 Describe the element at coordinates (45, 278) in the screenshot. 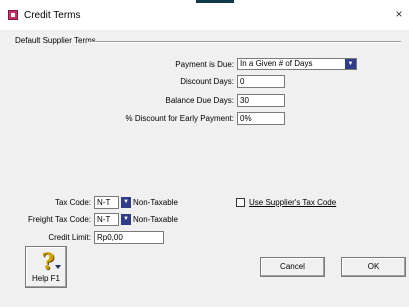

I see `help-button-label: Help F1` at that location.